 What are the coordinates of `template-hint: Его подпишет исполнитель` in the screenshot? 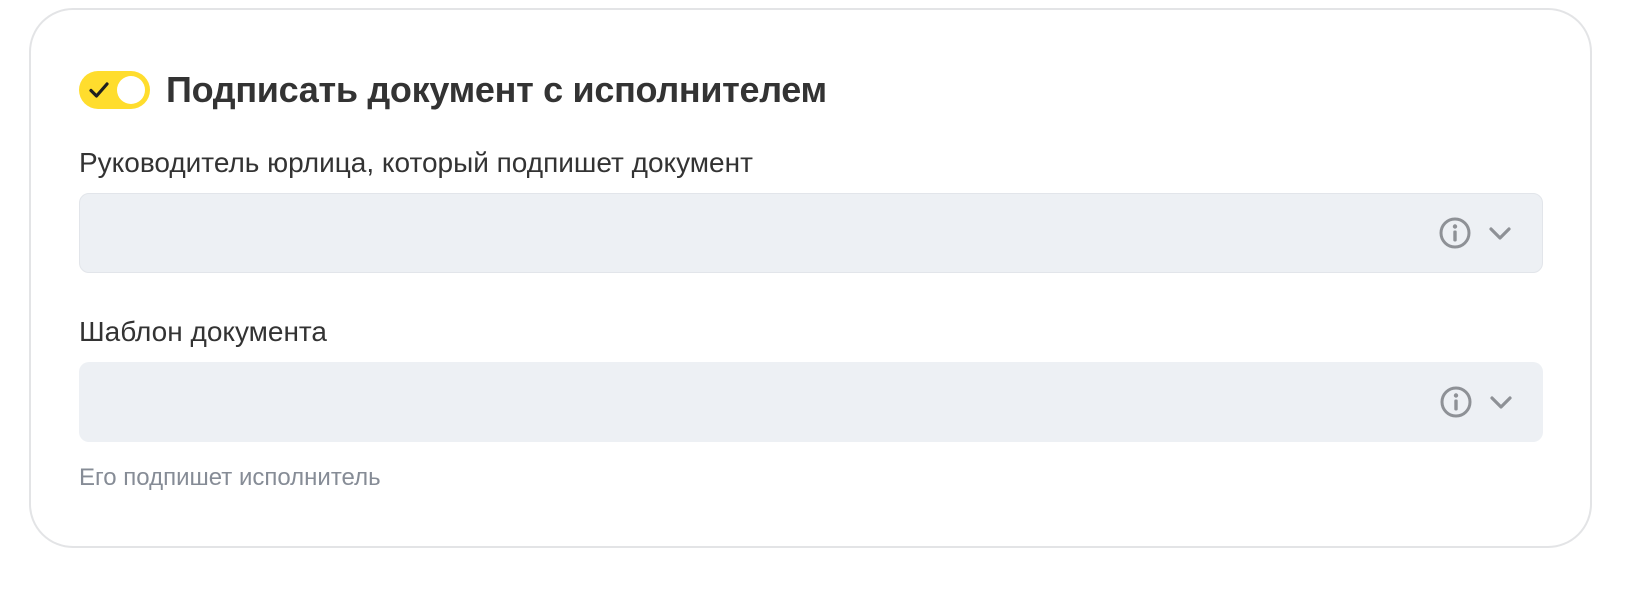 It's located at (230, 477).